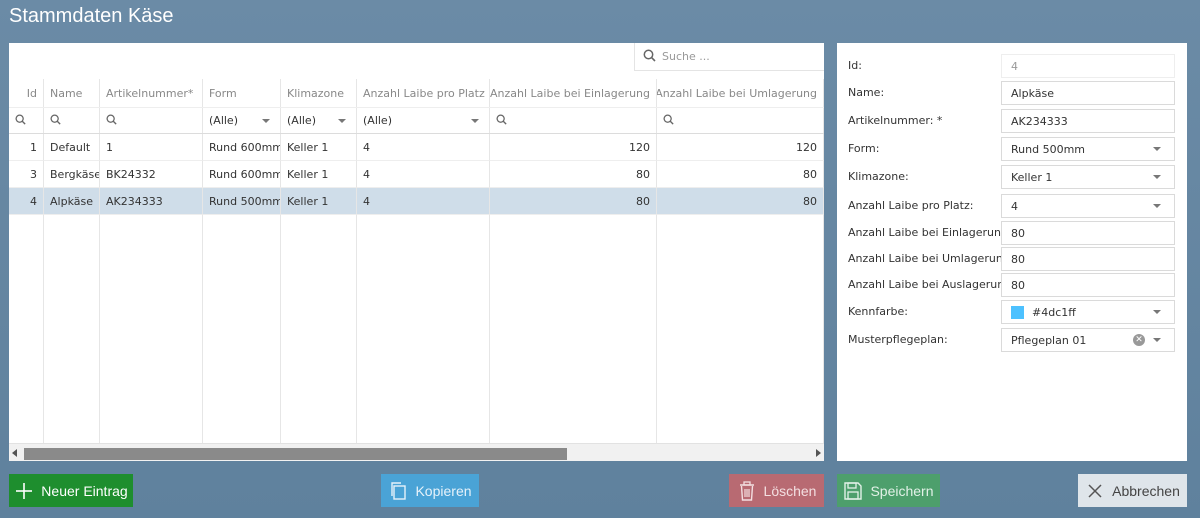  I want to click on cell-artikelnummer: 1, so click(151, 147).